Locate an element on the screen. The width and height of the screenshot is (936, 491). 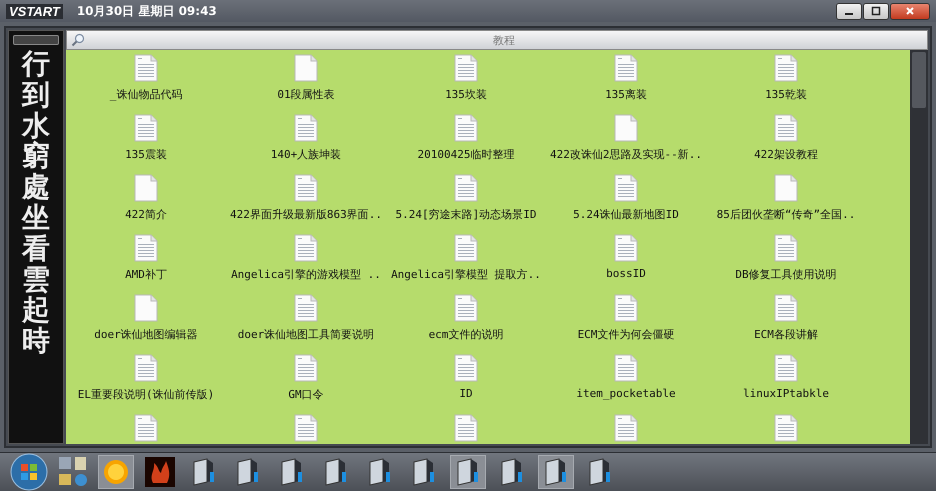
file-name: item_pocketable is located at coordinates (626, 393).